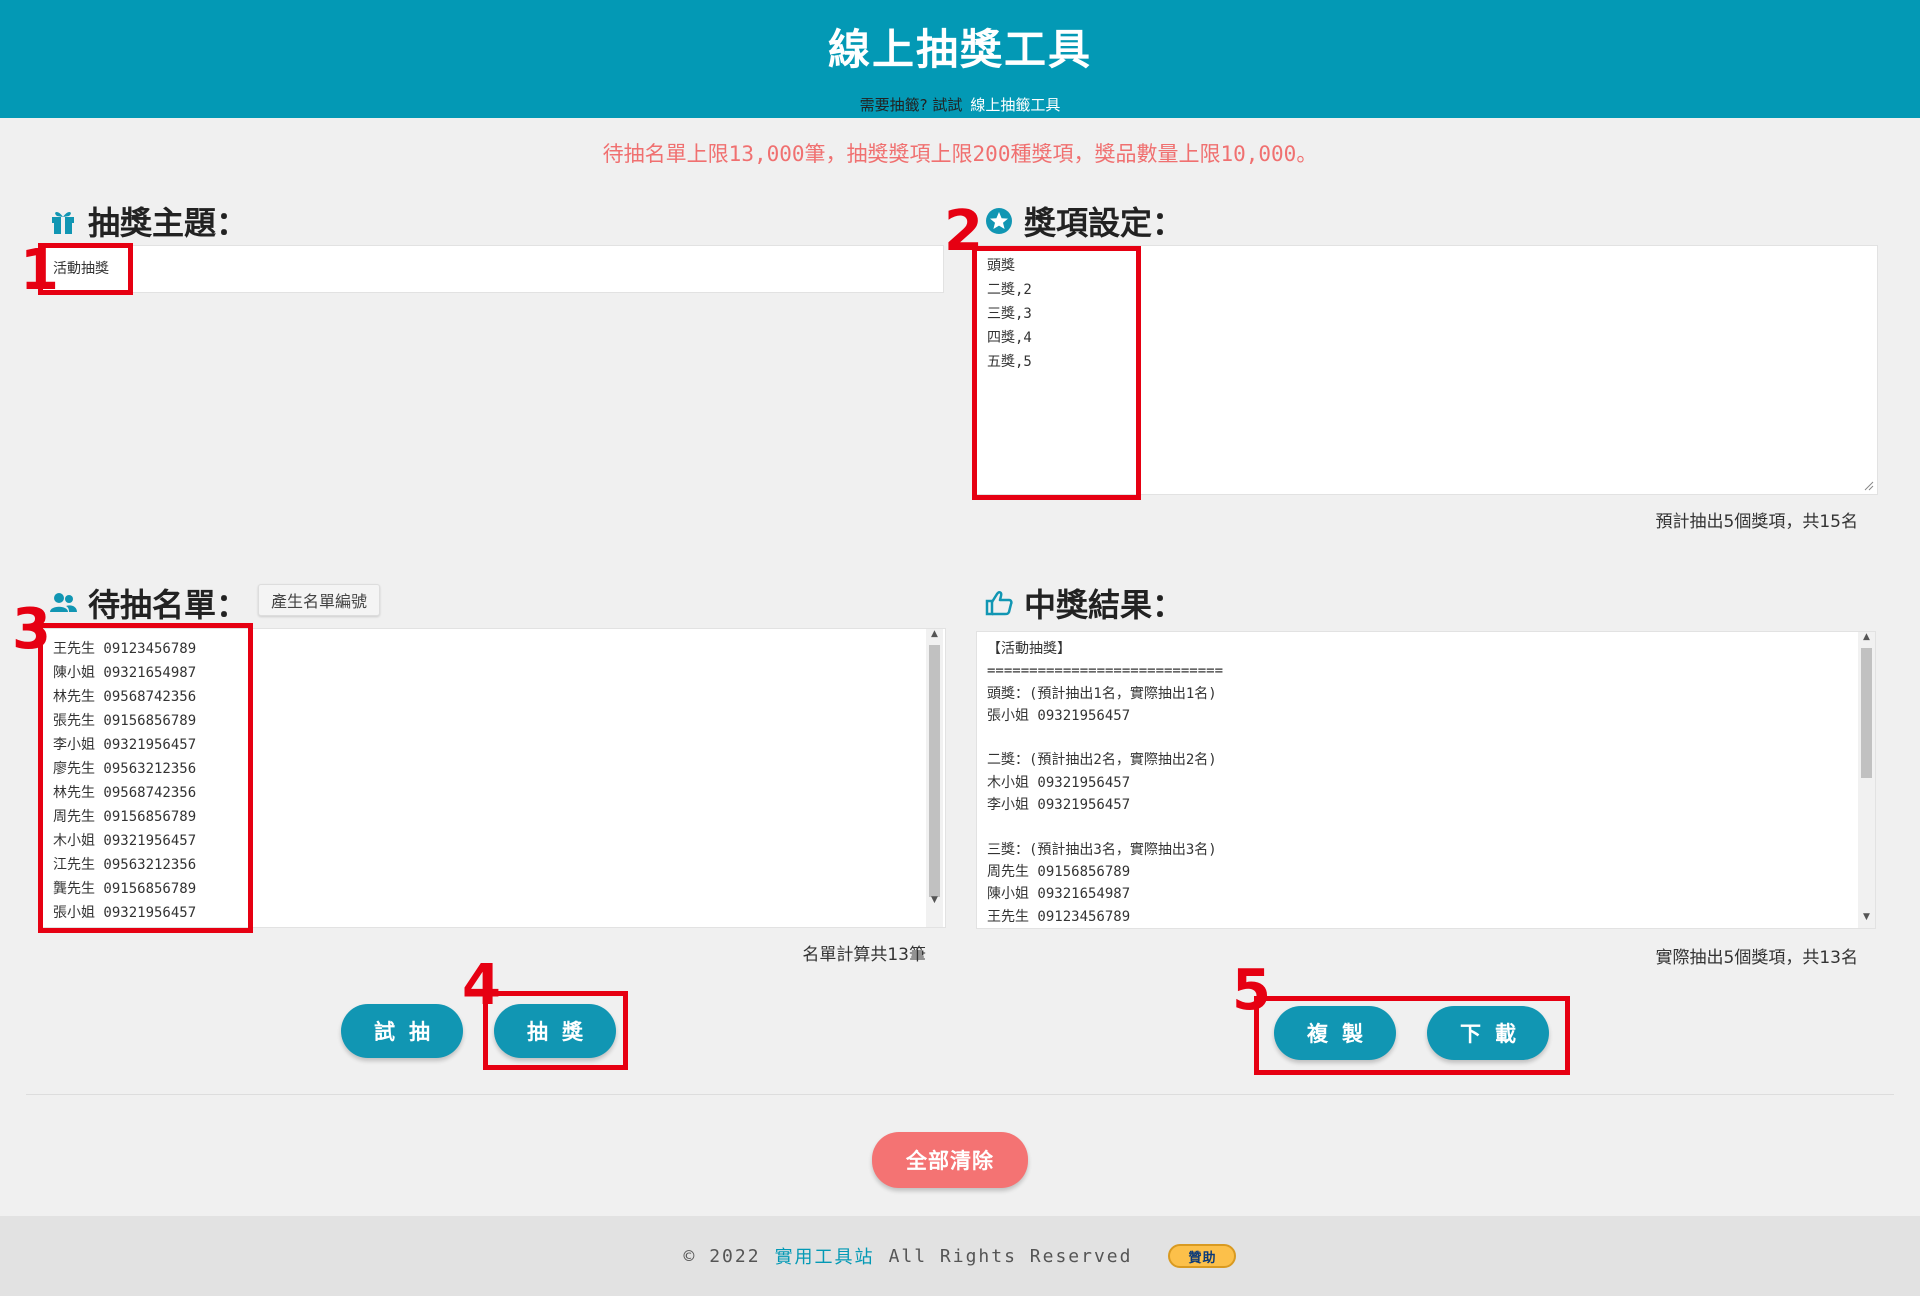 Image resolution: width=1920 pixels, height=1296 pixels. What do you see at coordinates (1104, 605) in the screenshot?
I see `results-title-label: 中獎結果：` at bounding box center [1104, 605].